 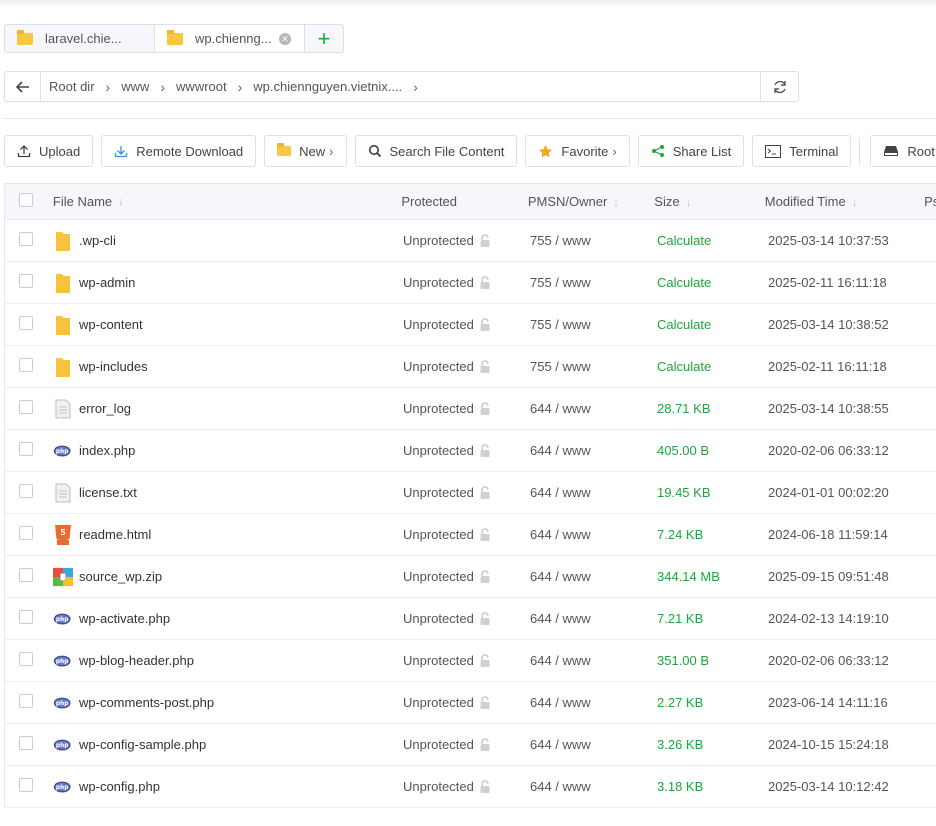 I want to click on select-all-checkbox, so click(x=26, y=200).